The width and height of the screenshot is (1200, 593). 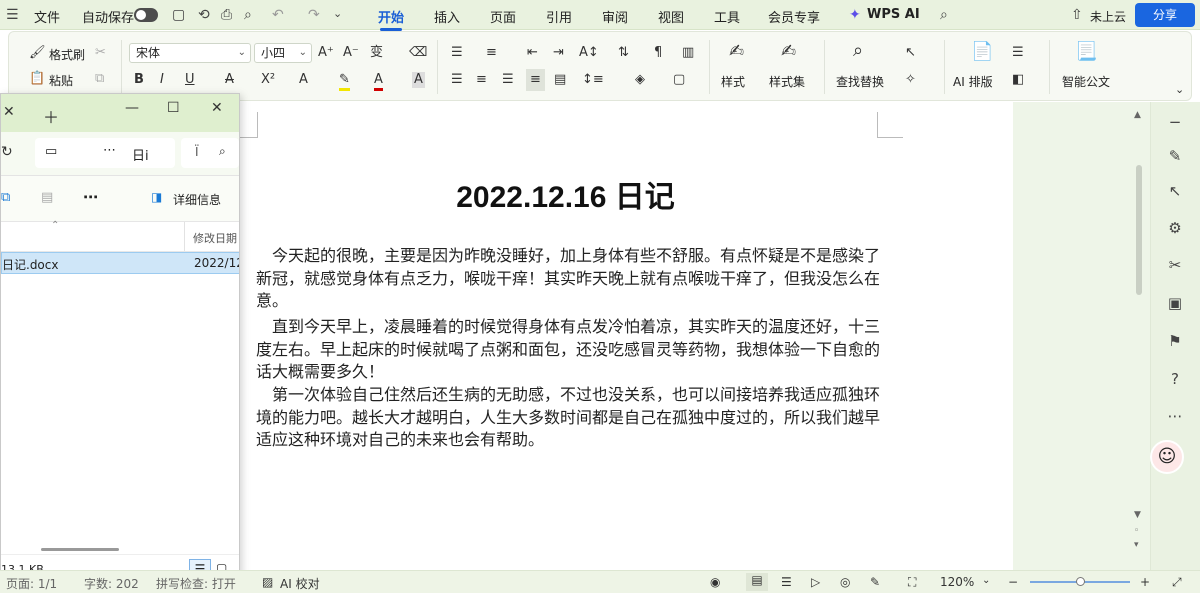 I want to click on gallery-icon: ▣, so click(x=1175, y=303).